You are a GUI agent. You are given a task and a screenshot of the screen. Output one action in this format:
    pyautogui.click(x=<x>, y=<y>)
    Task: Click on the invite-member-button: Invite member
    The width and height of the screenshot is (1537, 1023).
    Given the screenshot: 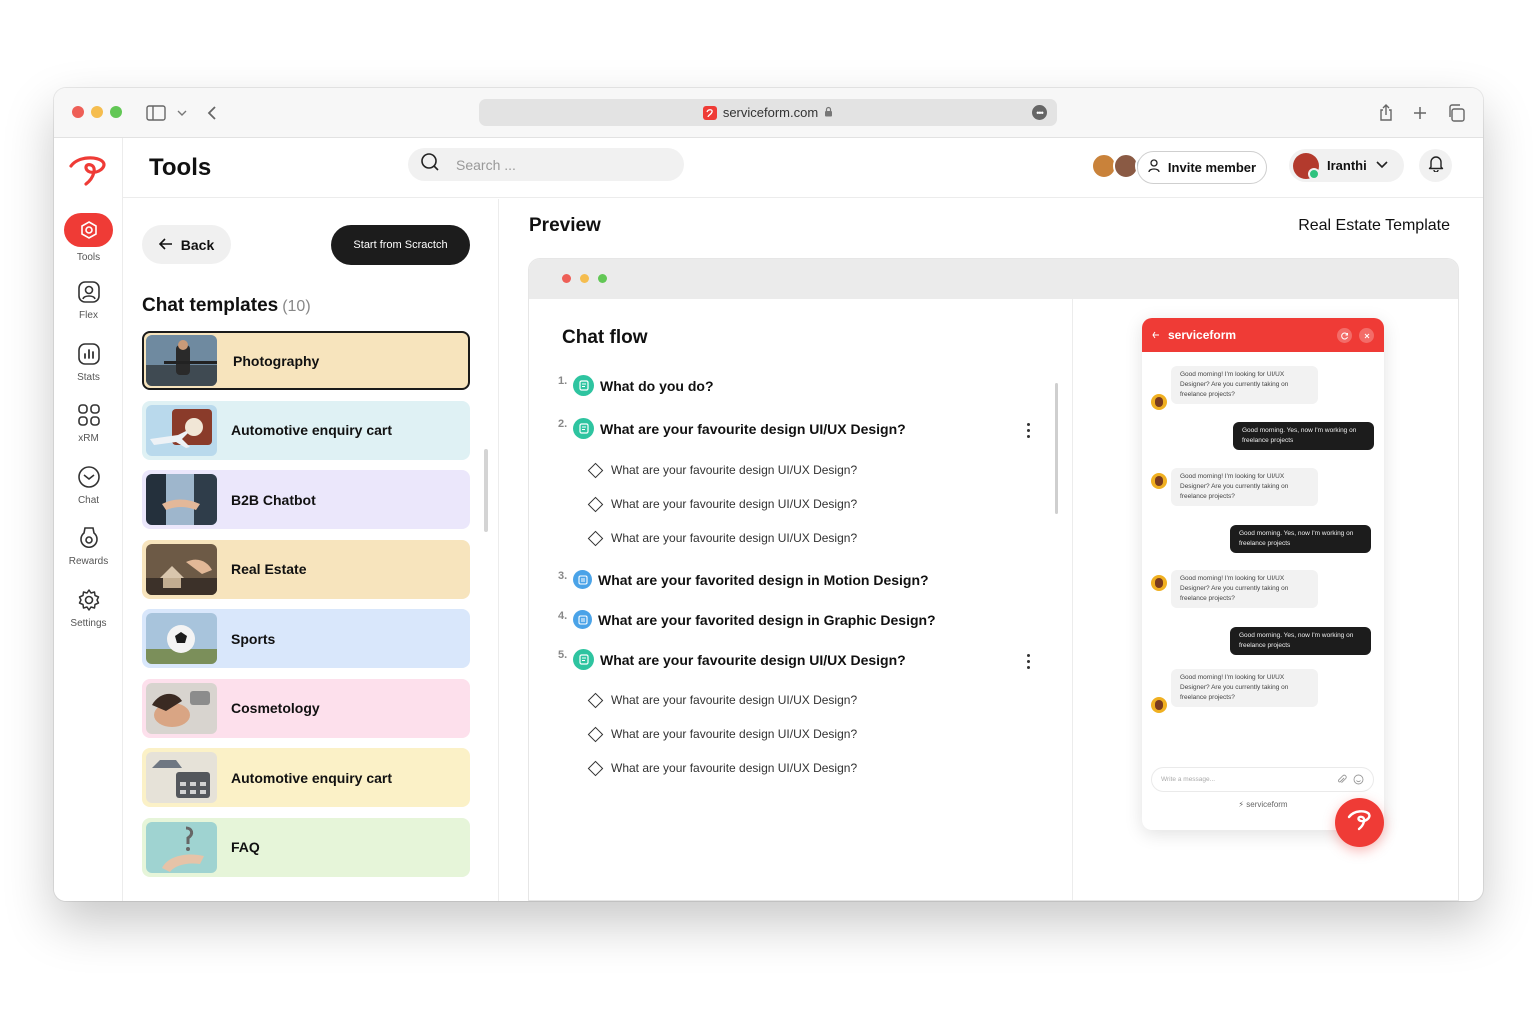 What is the action you would take?
    pyautogui.click(x=1202, y=167)
    